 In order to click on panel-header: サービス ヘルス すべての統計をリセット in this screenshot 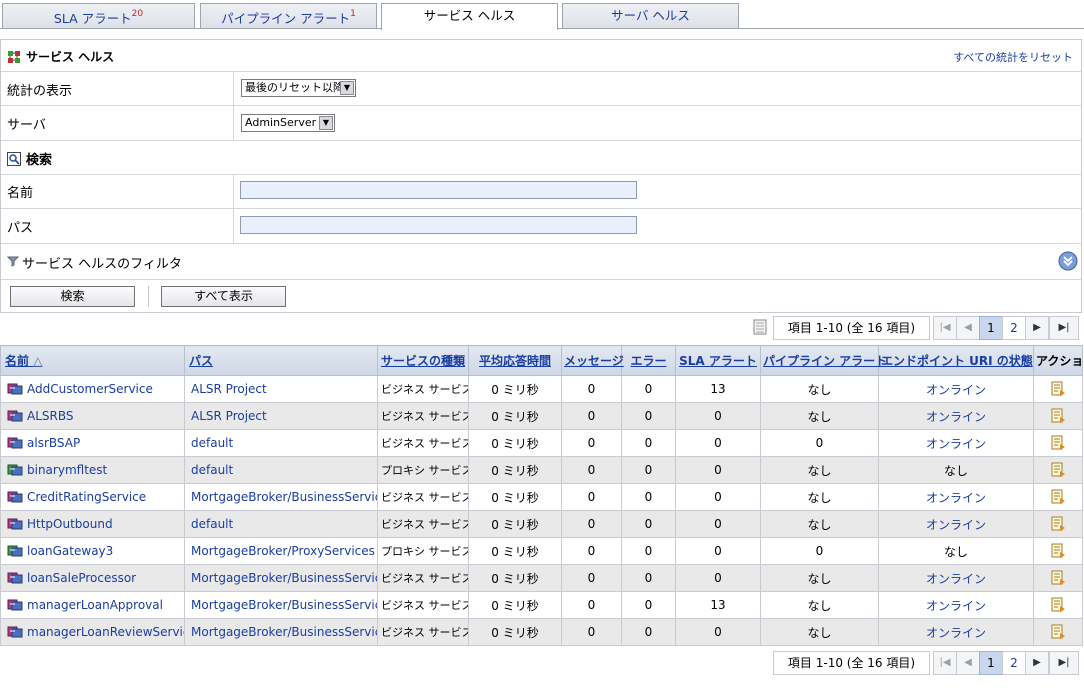, I will do `click(541, 56)`.